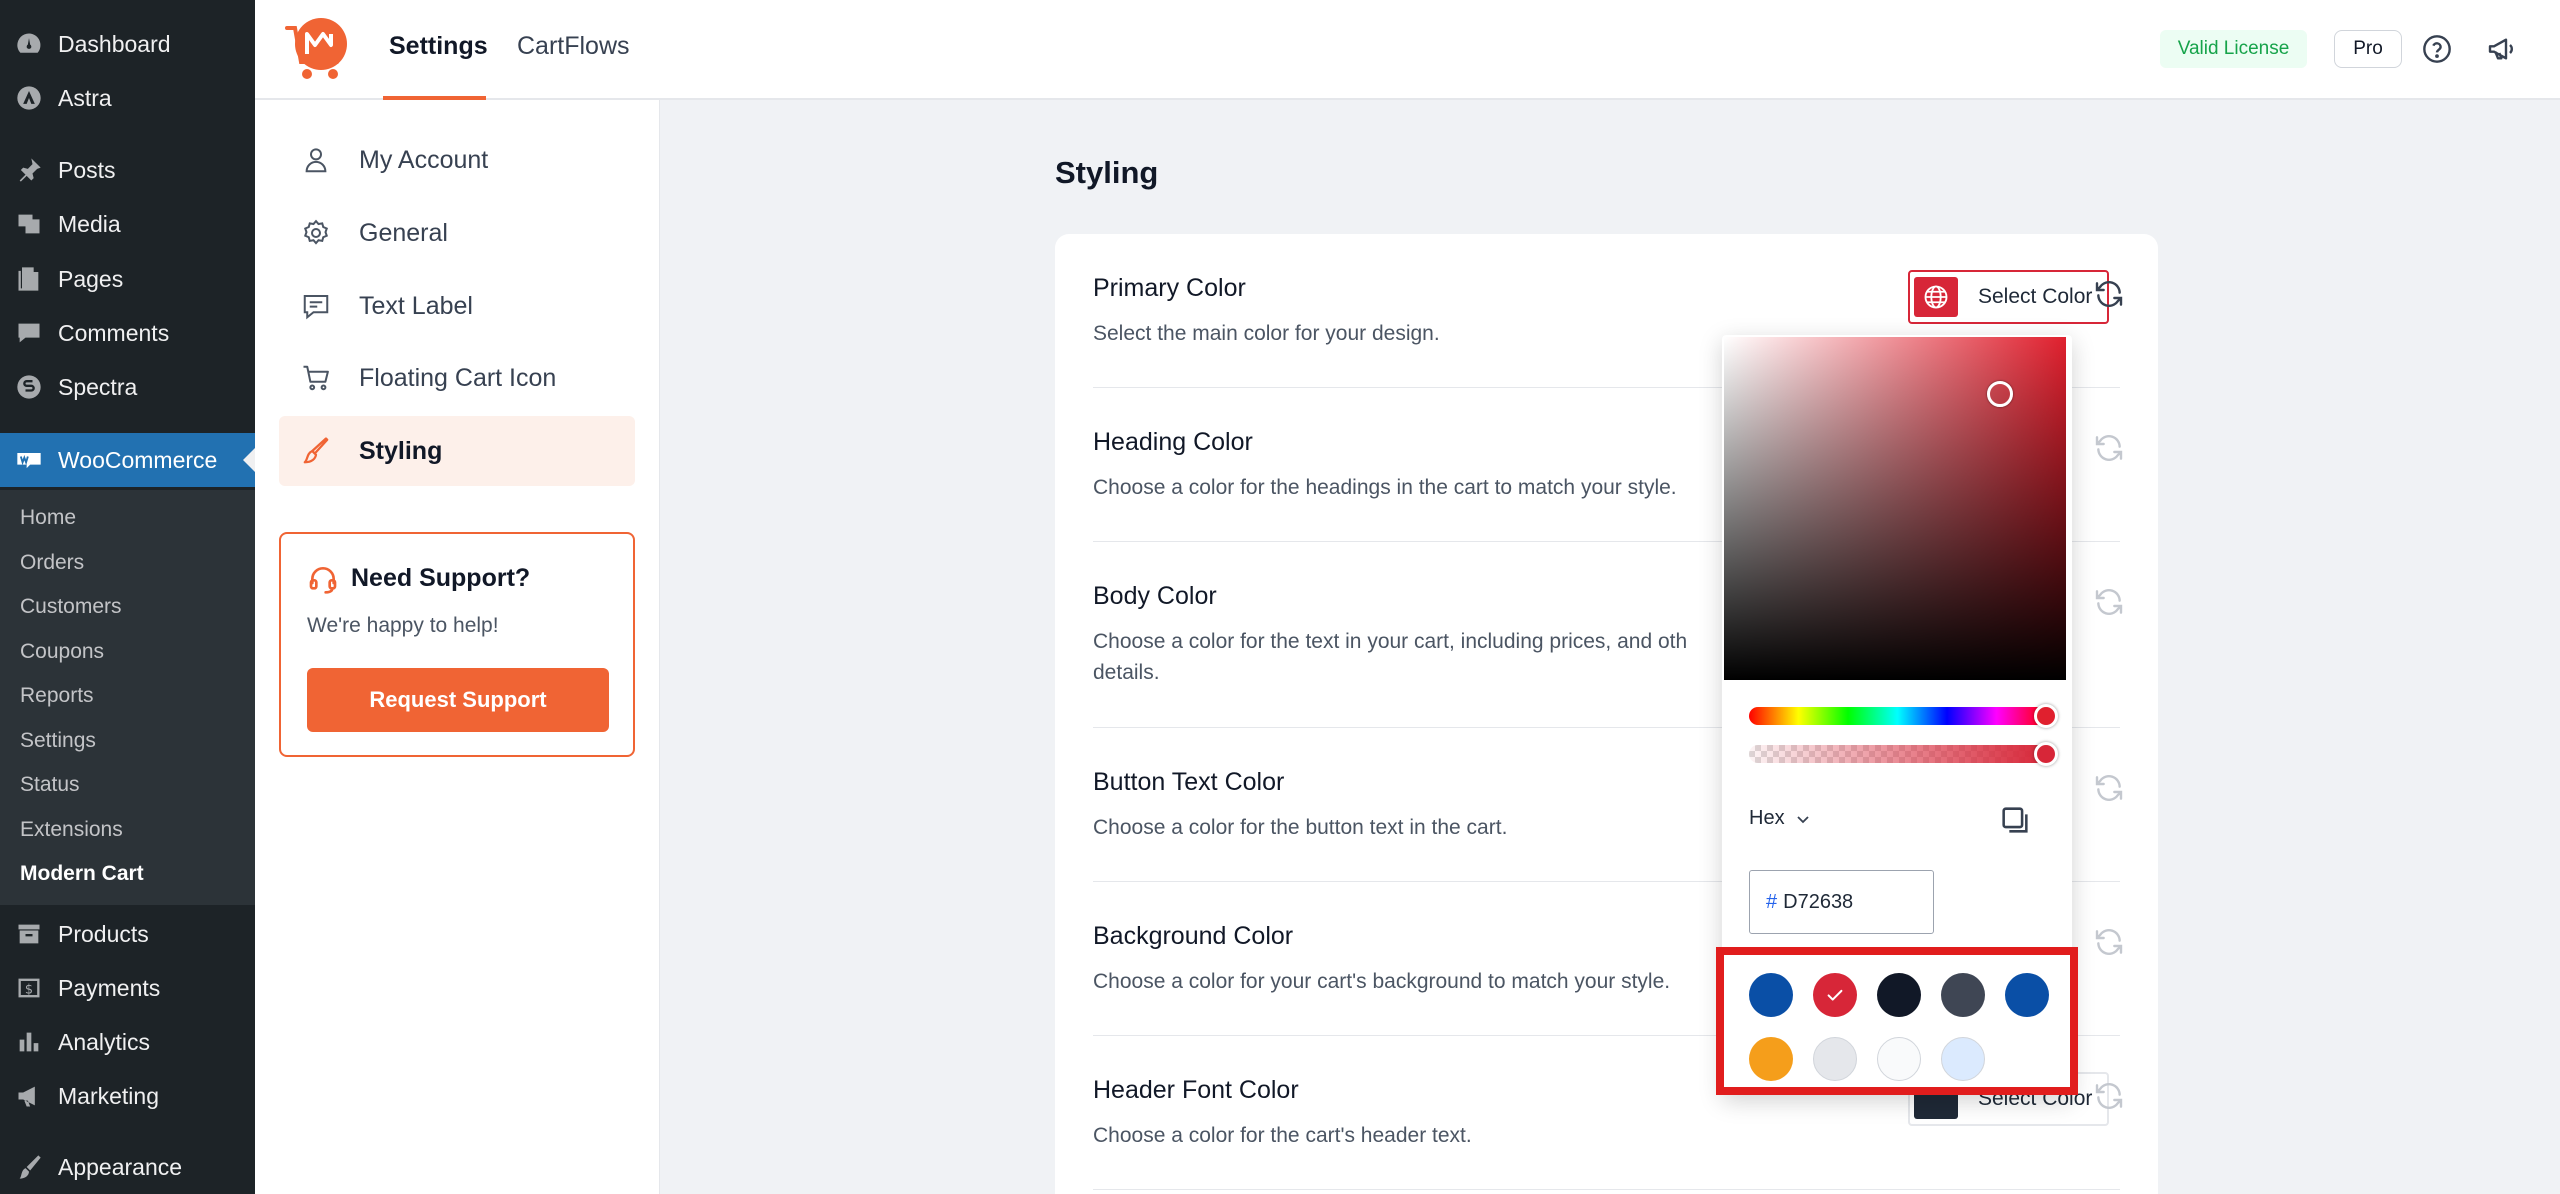  What do you see at coordinates (127, 224) in the screenshot?
I see `wp-menu-media: Media` at bounding box center [127, 224].